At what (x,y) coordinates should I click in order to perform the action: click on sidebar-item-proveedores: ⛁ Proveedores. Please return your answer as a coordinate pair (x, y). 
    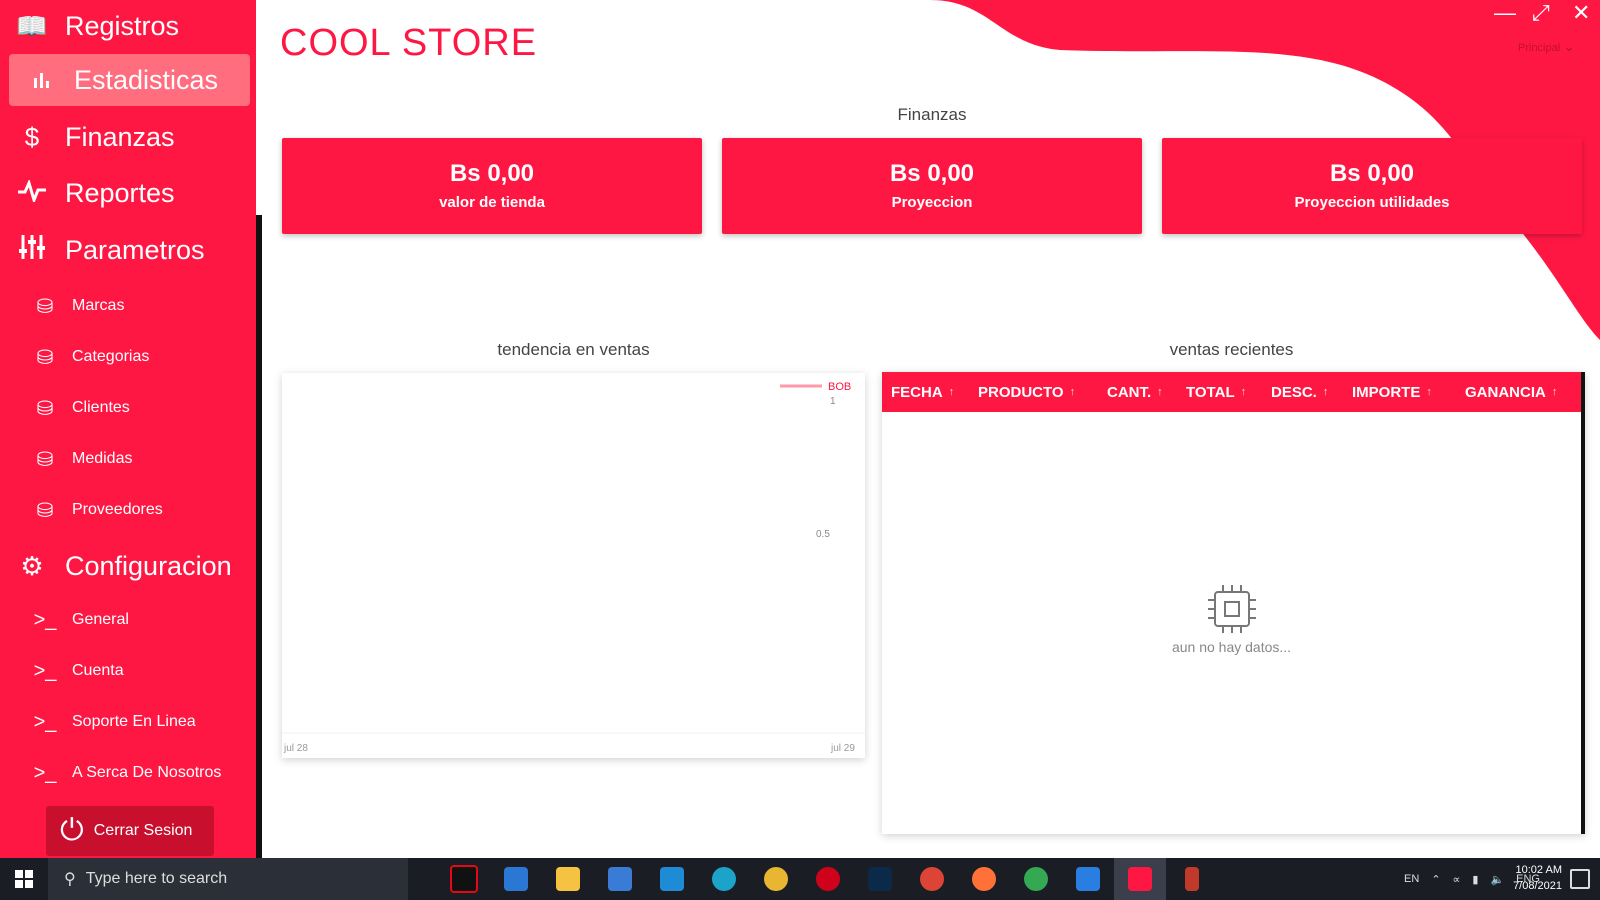
    Looking at the image, I should click on (128, 510).